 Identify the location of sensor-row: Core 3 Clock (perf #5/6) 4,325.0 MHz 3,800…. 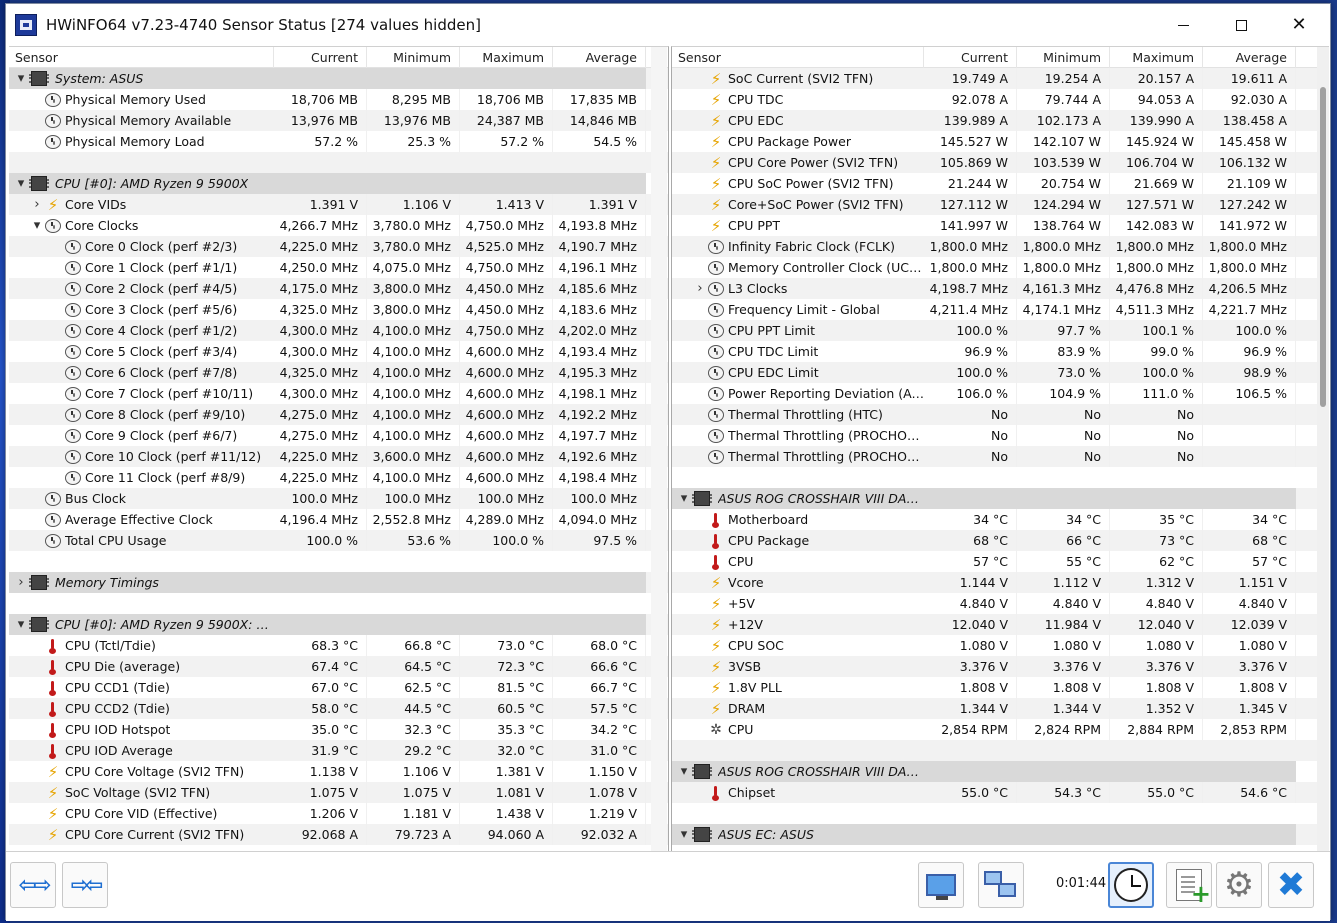
(338, 309).